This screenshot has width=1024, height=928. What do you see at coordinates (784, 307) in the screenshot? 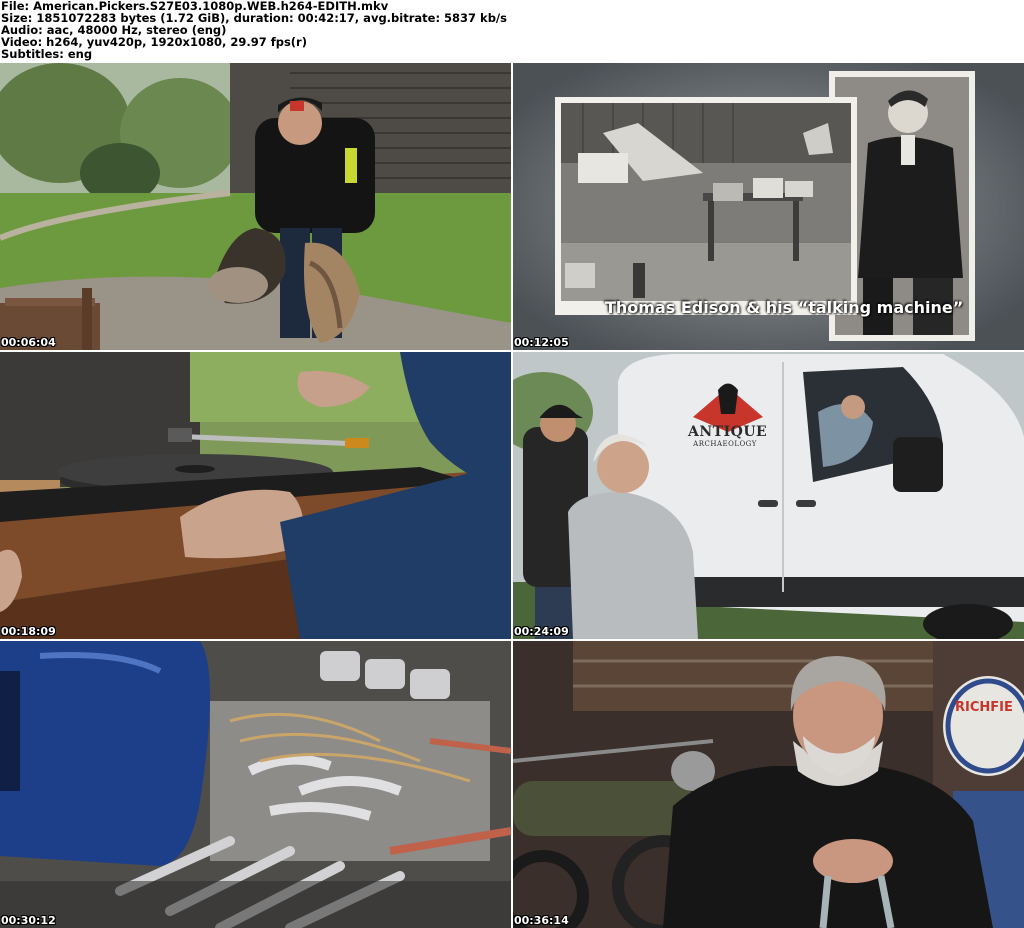
I see `thumbnail-2-caption: Thomas Edison & his “talking machine”` at bounding box center [784, 307].